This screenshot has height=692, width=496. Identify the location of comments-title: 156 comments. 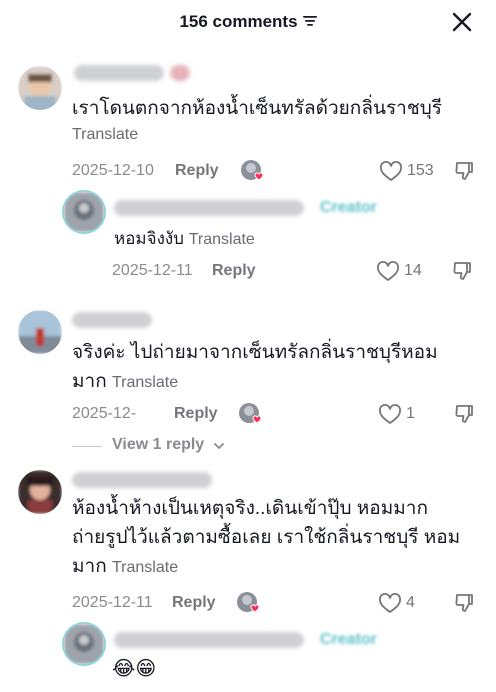
(248, 22).